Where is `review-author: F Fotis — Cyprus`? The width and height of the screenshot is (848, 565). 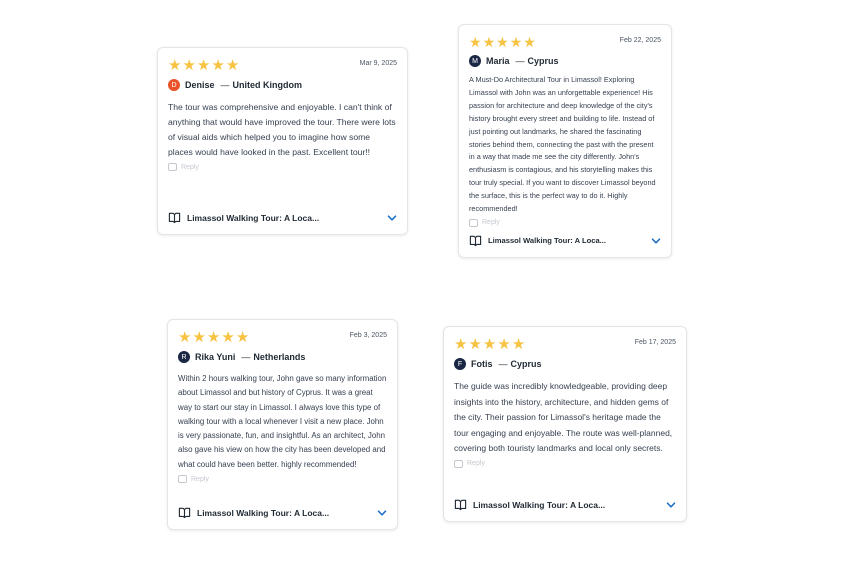 review-author: F Fotis — Cyprus is located at coordinates (565, 364).